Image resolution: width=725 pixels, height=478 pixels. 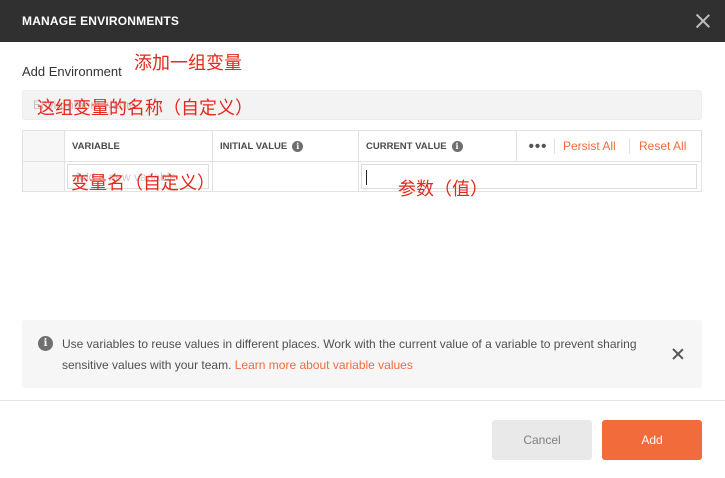 What do you see at coordinates (662, 146) in the screenshot?
I see `reset-all-link: Reset All` at bounding box center [662, 146].